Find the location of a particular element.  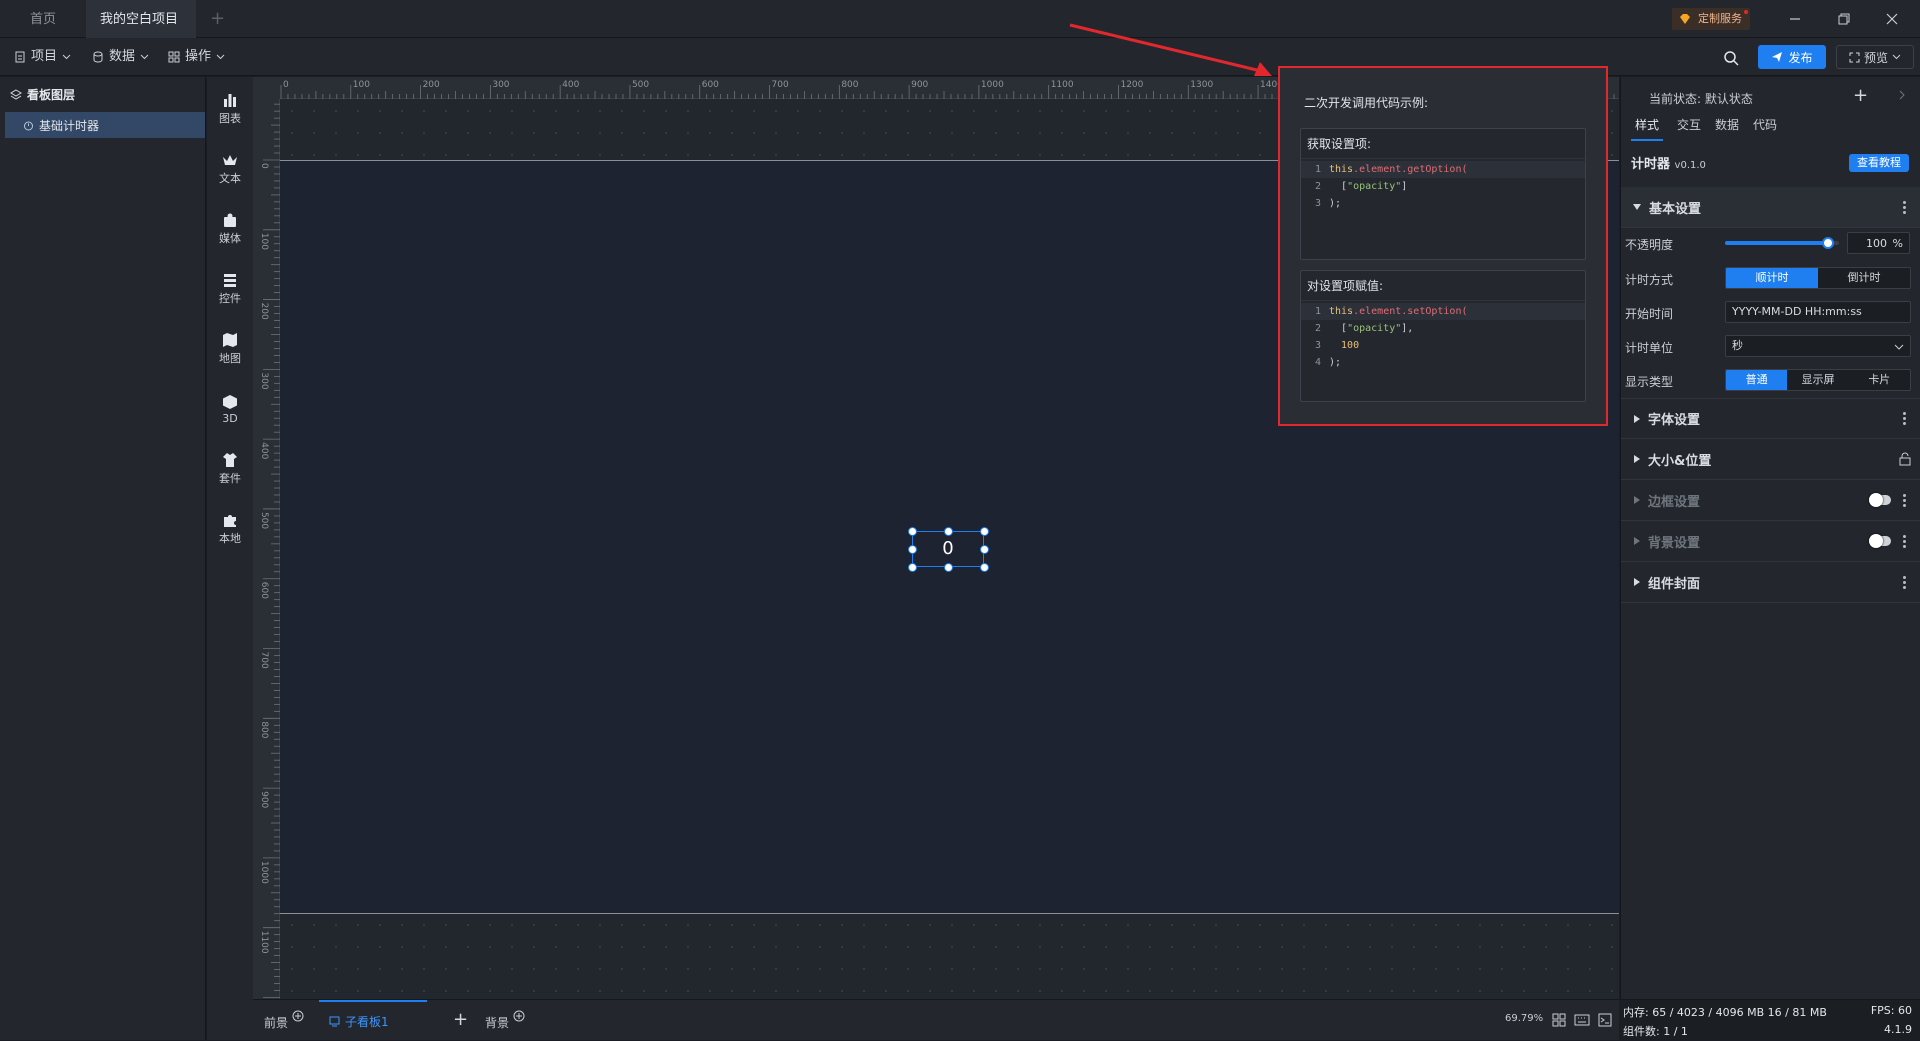

memory-value: 65 / 4023 / 4096 MB 16 / 81 MB is located at coordinates (1739, 1012).